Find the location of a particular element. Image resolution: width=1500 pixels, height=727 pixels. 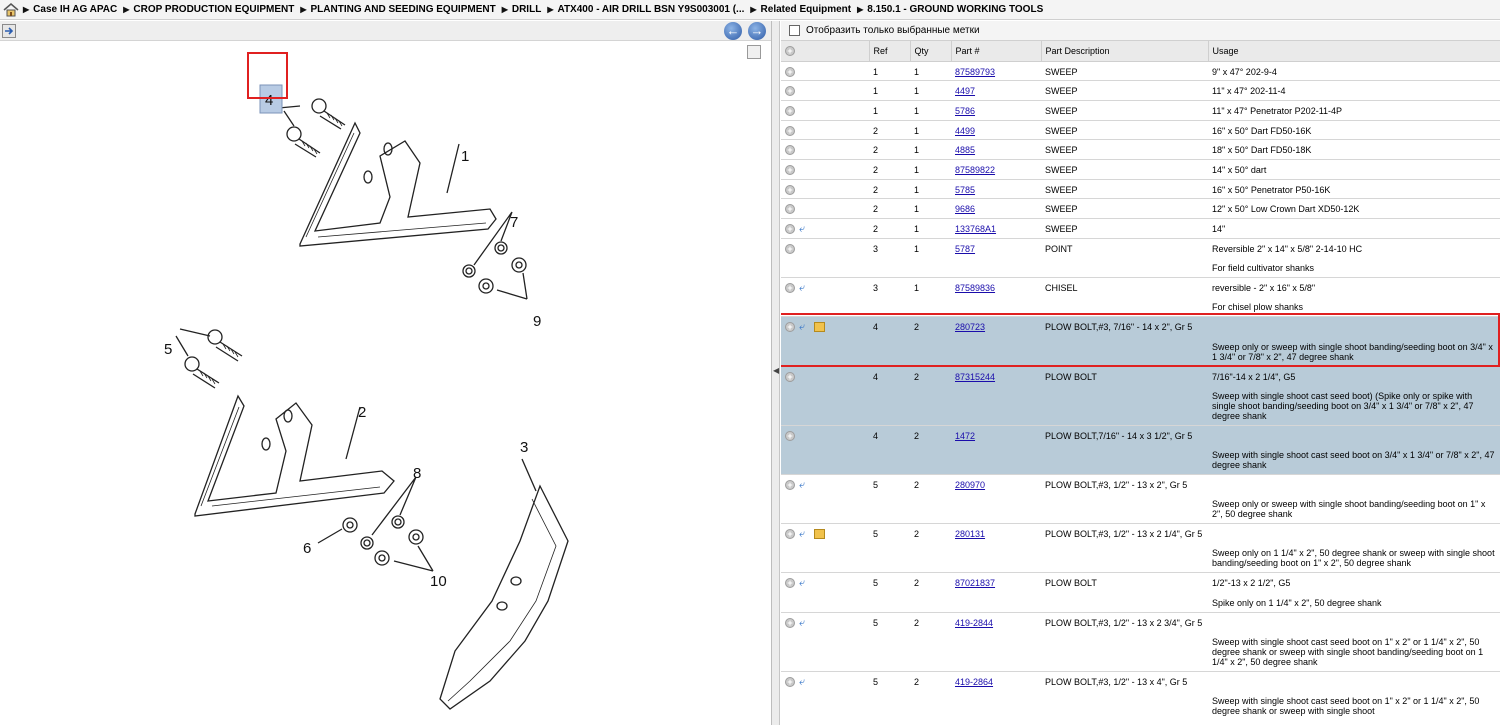

table-row: +2 1 87589822 SWEEP 14" x 50° dart is located at coordinates (1140, 169).